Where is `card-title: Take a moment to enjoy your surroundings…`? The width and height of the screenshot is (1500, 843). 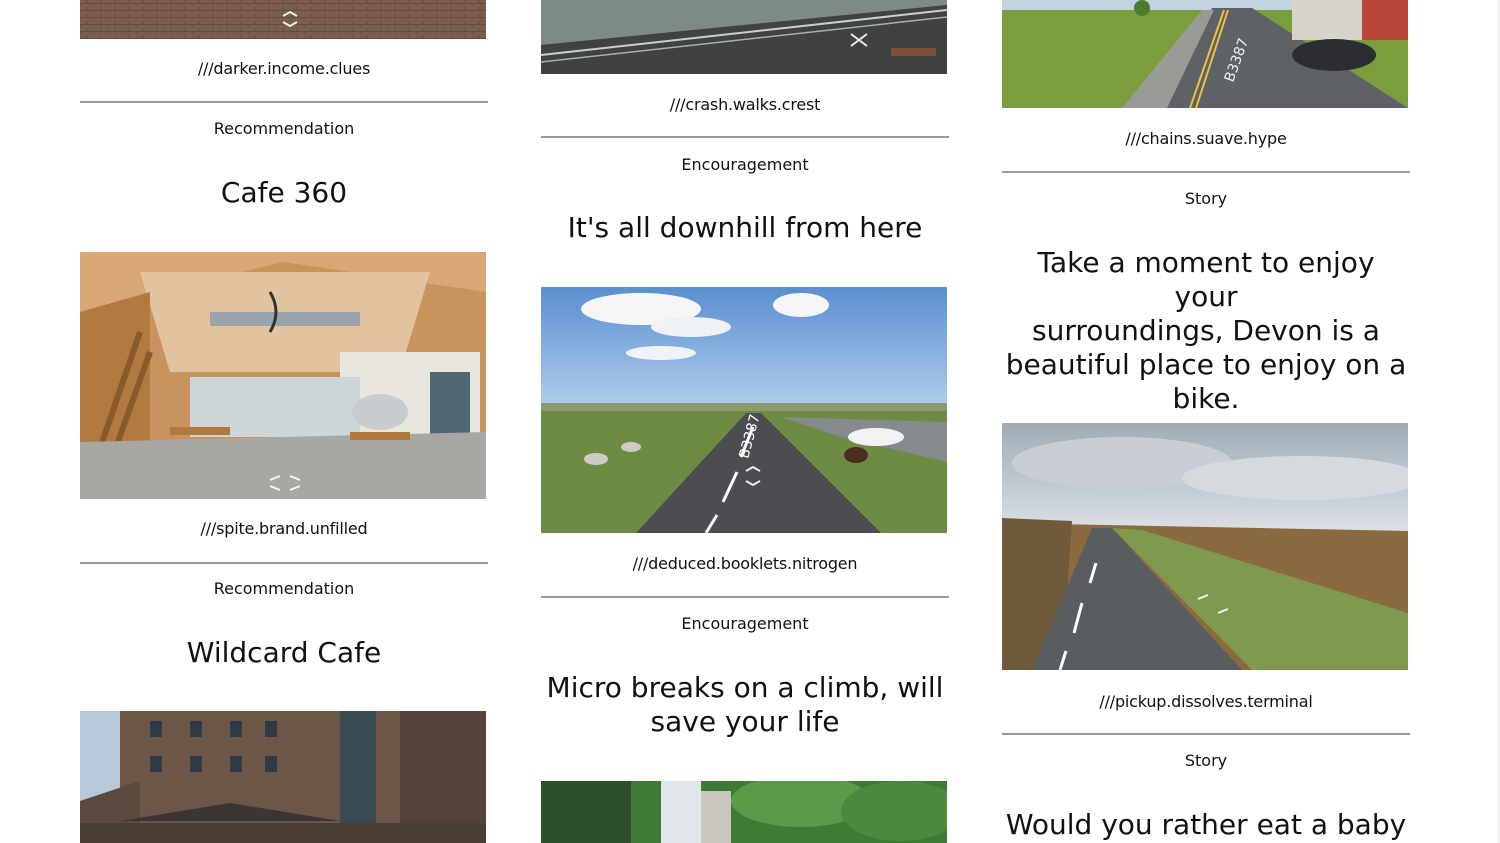 card-title: Take a moment to enjoy your surroundings… is located at coordinates (1206, 331).